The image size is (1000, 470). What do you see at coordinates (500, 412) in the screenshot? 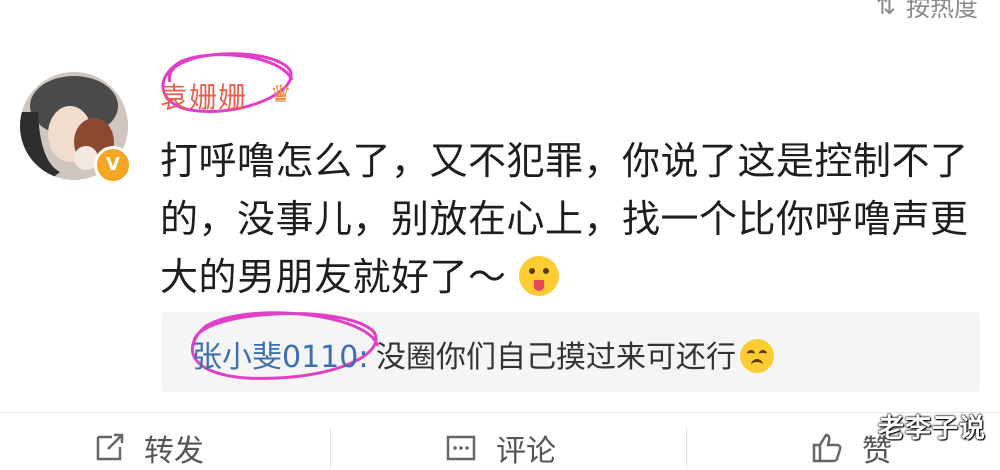
I see `divider` at bounding box center [500, 412].